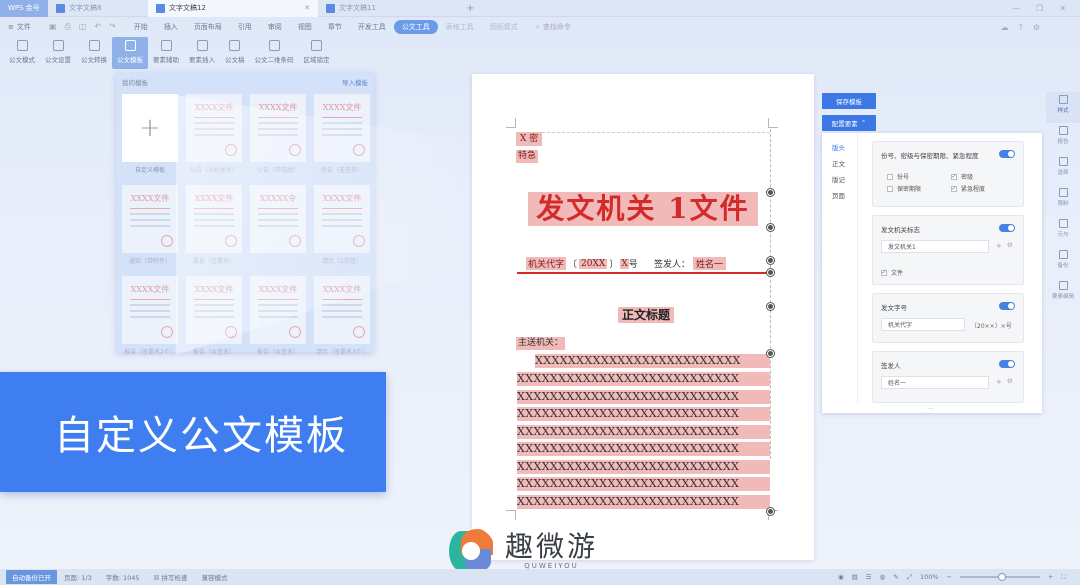  I want to click on fit-icon: ⤢, so click(909, 577).